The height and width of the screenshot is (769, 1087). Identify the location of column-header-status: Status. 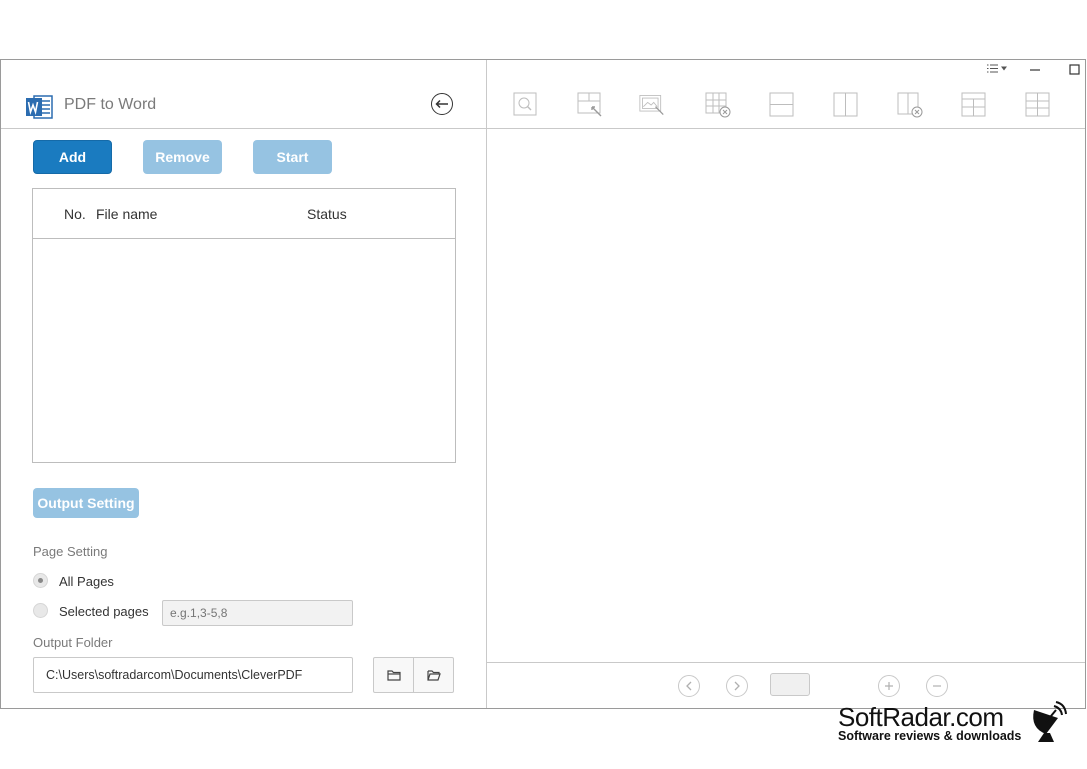
(327, 214).